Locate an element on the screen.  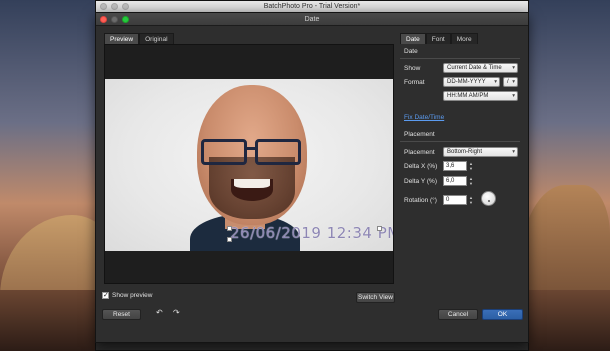
delta-y-label: Delta Y (%) is located at coordinates (420, 181).